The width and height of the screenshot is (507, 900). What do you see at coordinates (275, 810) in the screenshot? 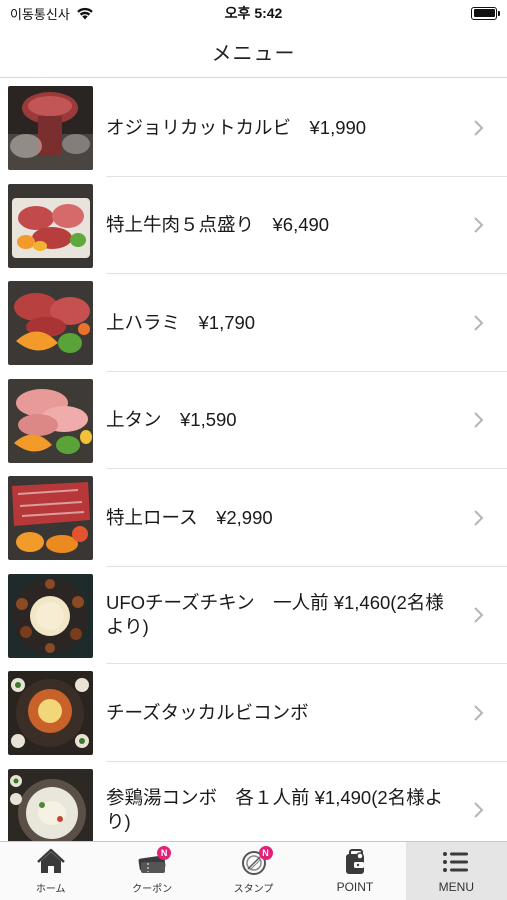
I see `menu-item-label: 参鶏湯コンボ 各１人前 ¥1,490(2名様より)` at bounding box center [275, 810].